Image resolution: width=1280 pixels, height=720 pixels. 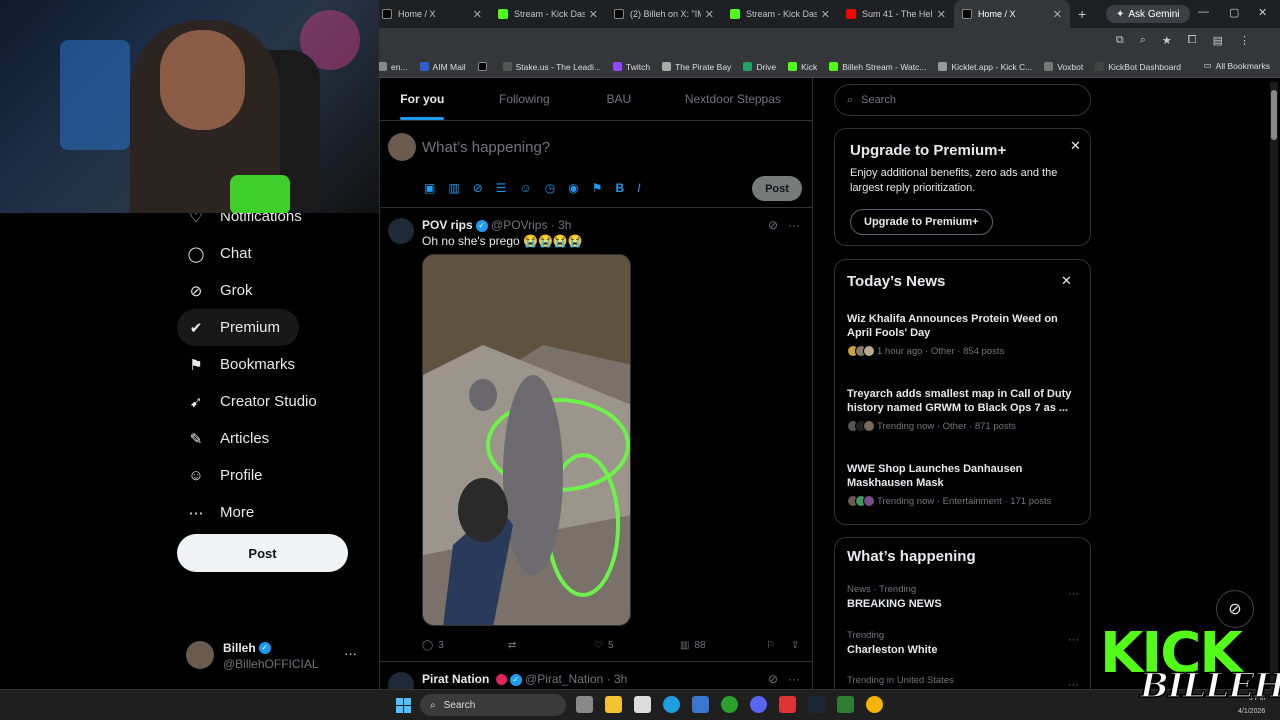 What do you see at coordinates (262, 553) in the screenshot?
I see `post-button: Post` at bounding box center [262, 553].